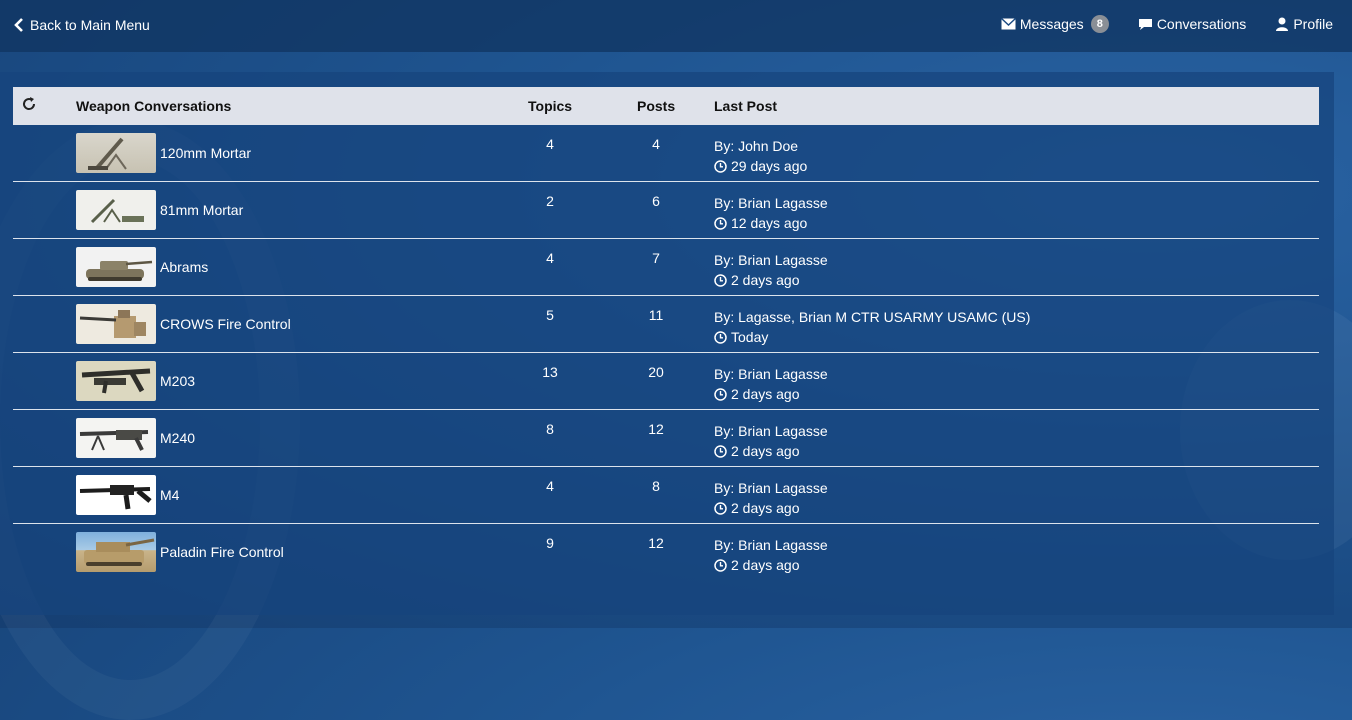 This screenshot has height=720, width=1352. Describe the element at coordinates (1099, 24) in the screenshot. I see `messages-count-badge: 8` at that location.